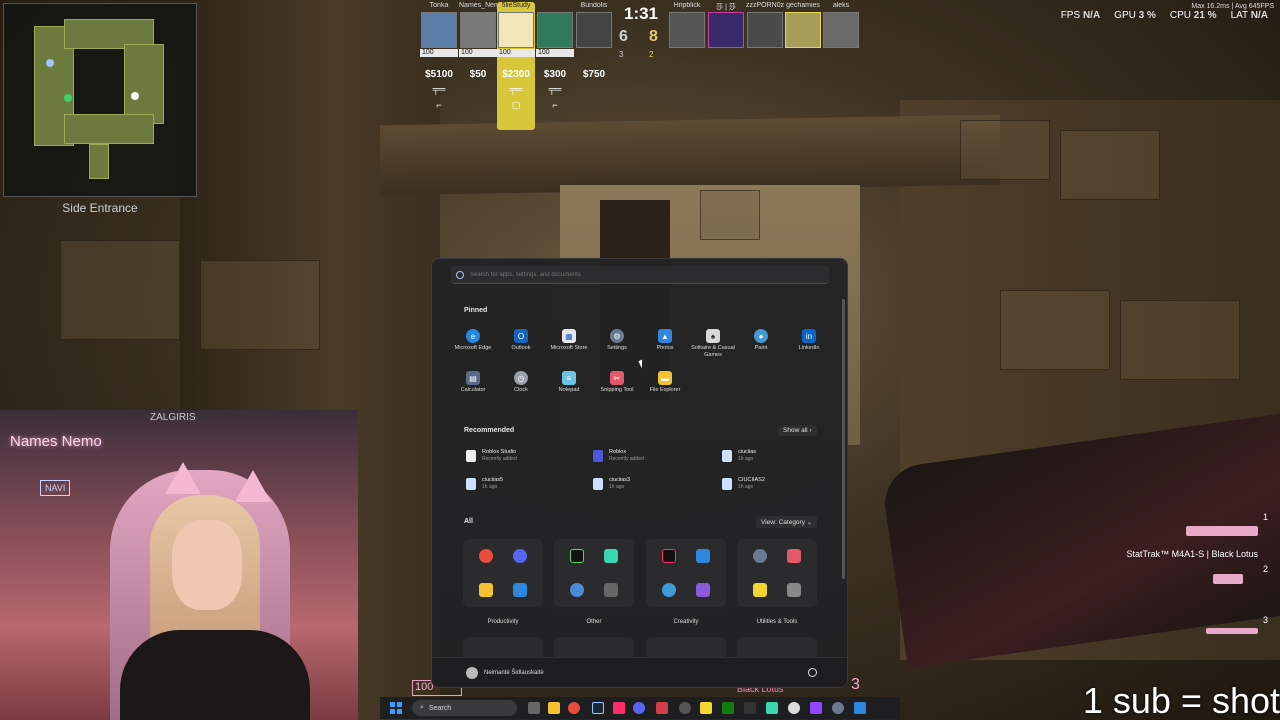 The image size is (1280, 720). Describe the element at coordinates (473, 336) in the screenshot. I see `edge-icon: e` at that location.